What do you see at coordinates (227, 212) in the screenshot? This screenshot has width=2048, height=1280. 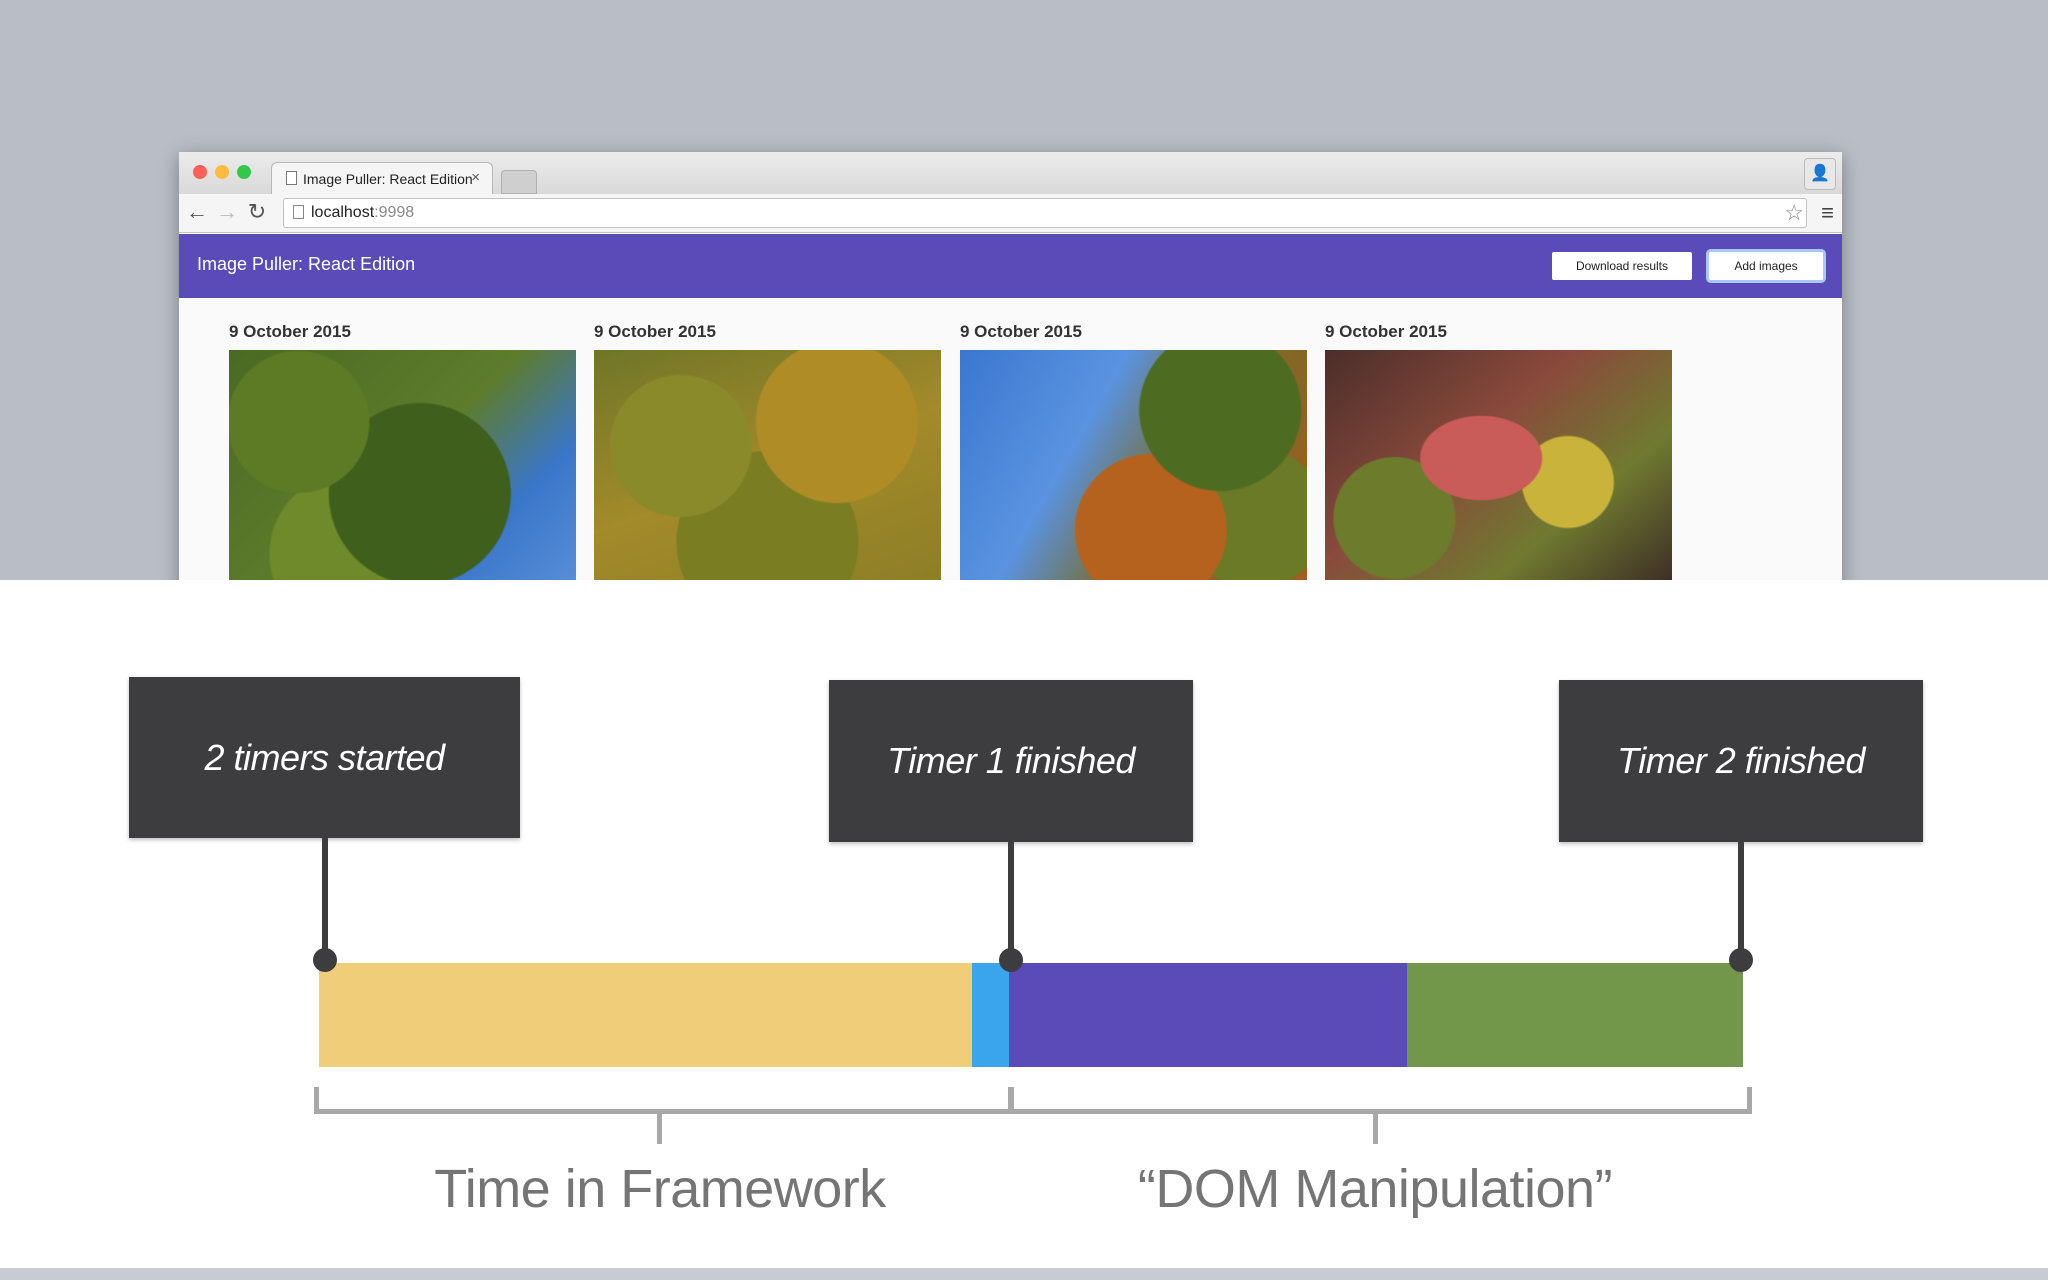 I see `forward-icon: →` at bounding box center [227, 212].